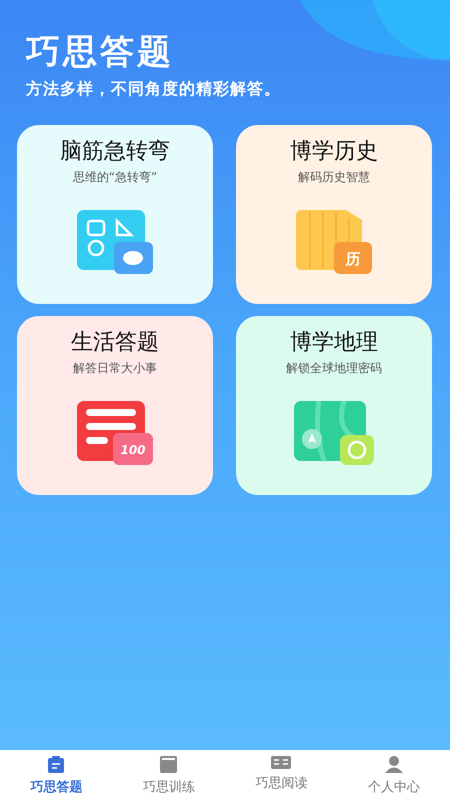 The height and width of the screenshot is (800, 450). Describe the element at coordinates (394, 775) in the screenshot. I see `tab: 个人中心` at that location.